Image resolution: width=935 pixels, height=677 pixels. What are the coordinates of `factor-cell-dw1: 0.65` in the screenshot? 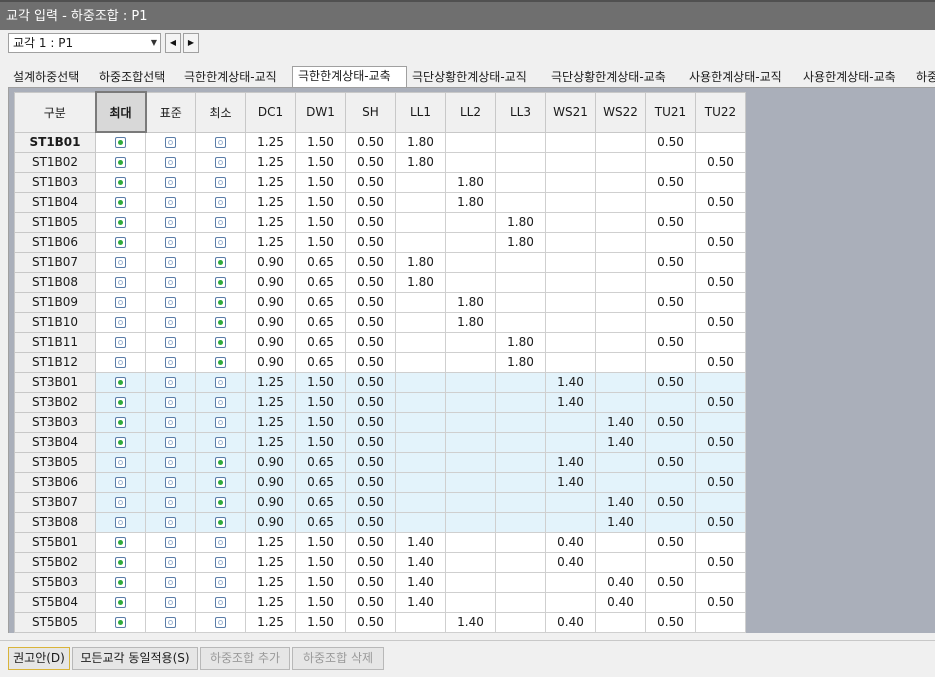 It's located at (320, 282).